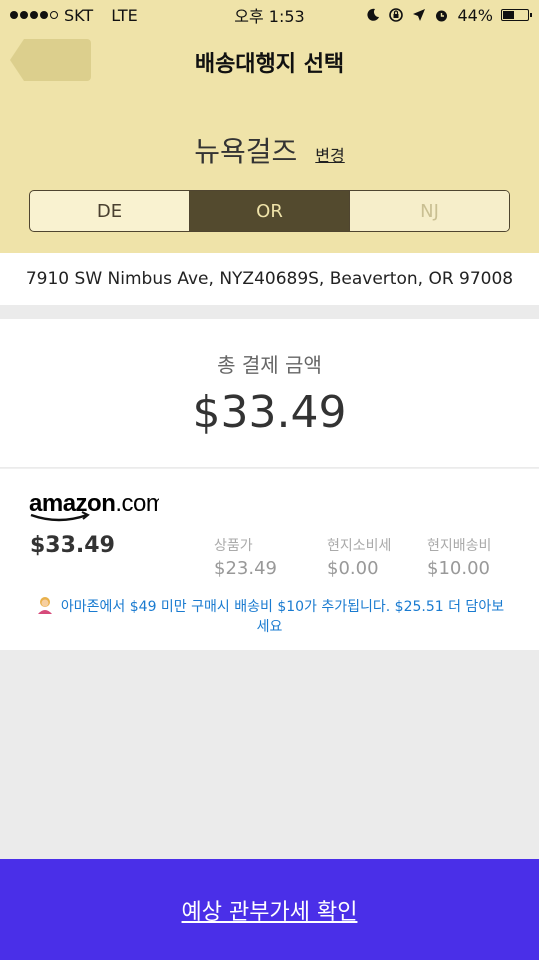 Image resolution: width=539 pixels, height=960 pixels. I want to click on store-selector: 뉴욕걸즈 변경, so click(269, 150).